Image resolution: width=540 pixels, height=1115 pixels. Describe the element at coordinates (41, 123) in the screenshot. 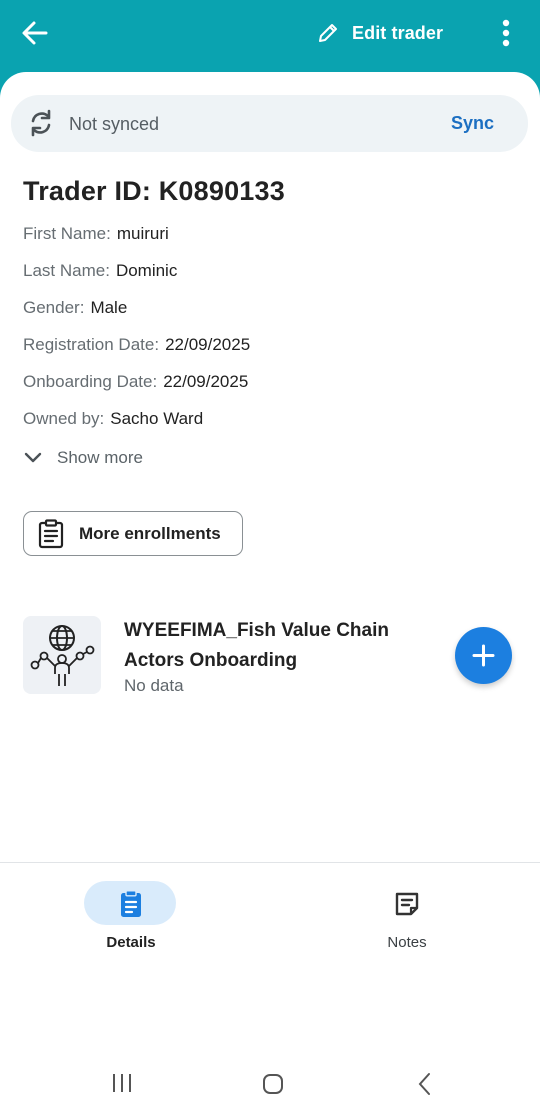

I see `sync-icon` at that location.